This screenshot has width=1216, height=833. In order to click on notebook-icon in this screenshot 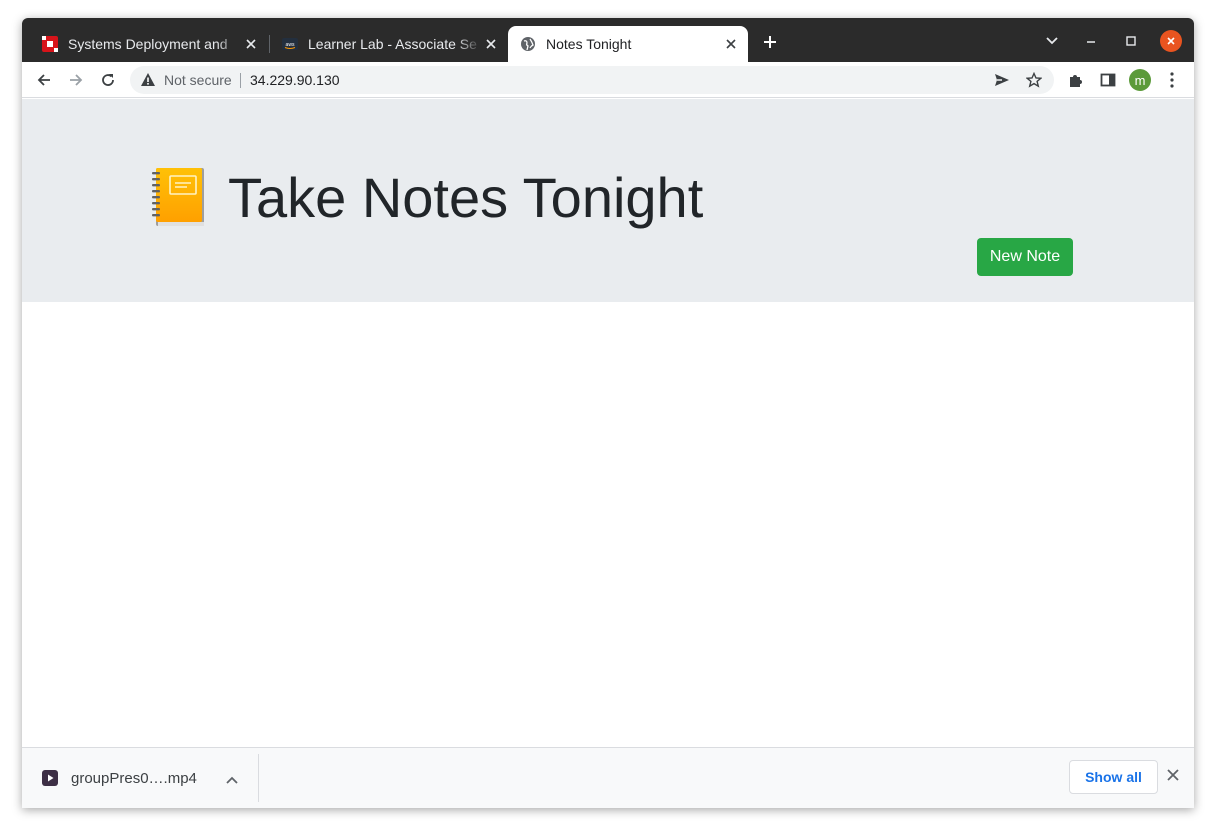, I will do `click(178, 198)`.